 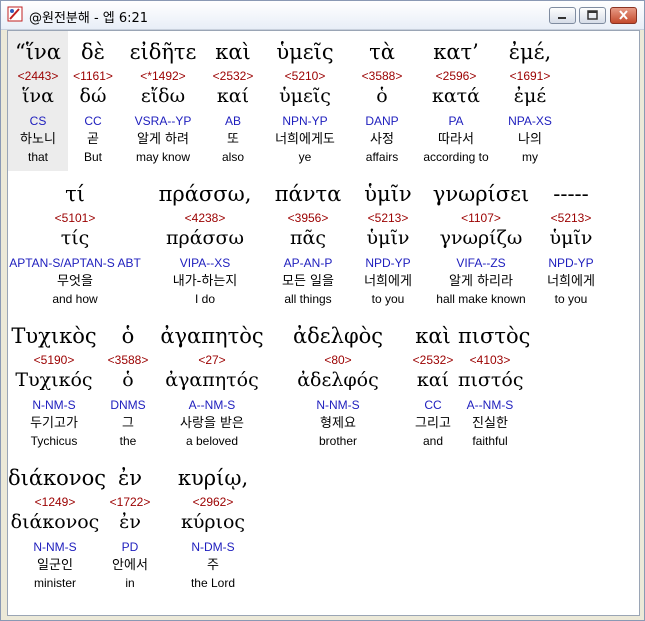 I want to click on minimize-icon, so click(x=562, y=18).